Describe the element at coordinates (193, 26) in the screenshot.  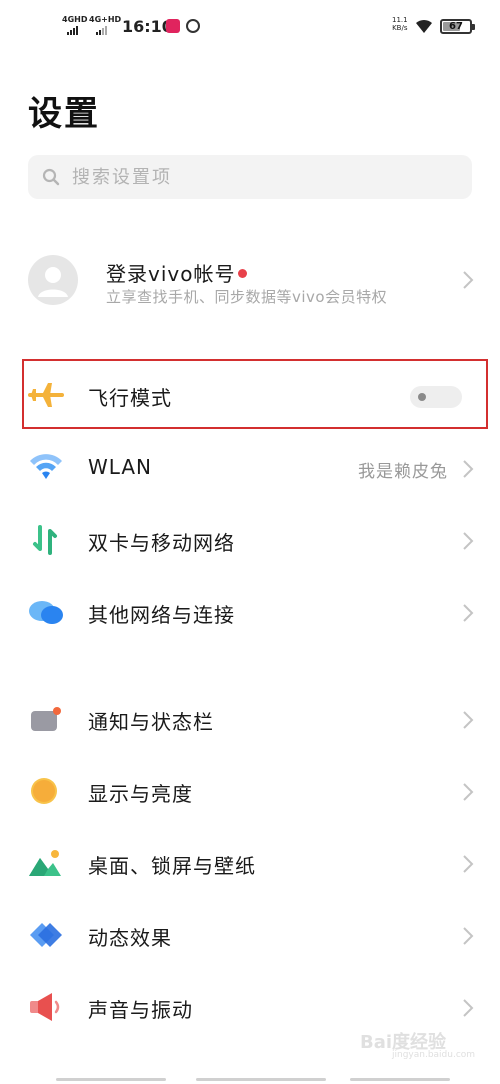
I see `sync-icon` at that location.